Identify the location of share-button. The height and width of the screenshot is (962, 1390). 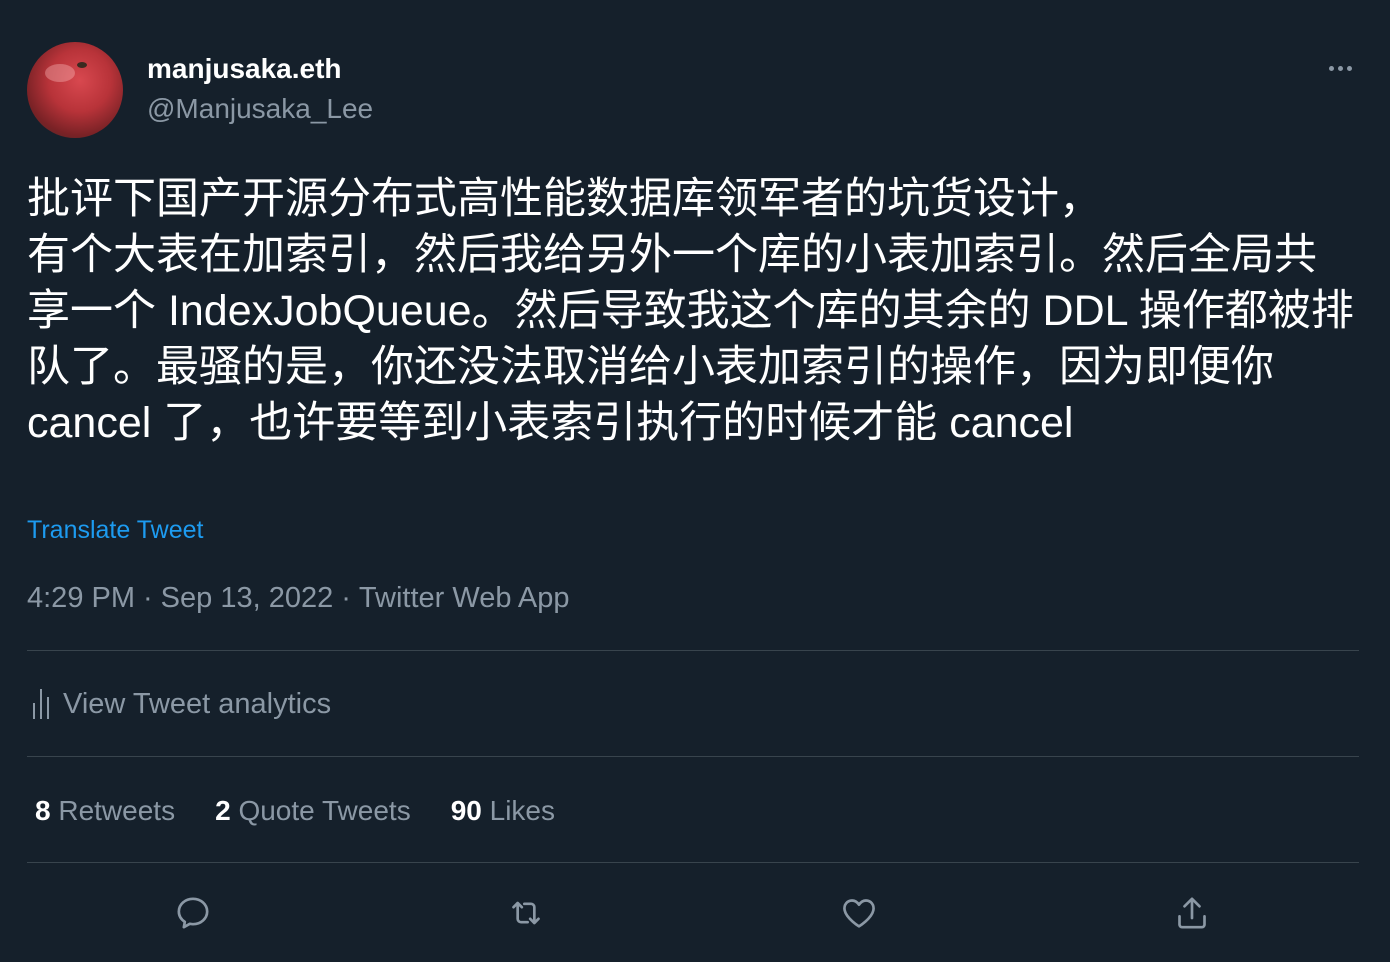
(1192, 913).